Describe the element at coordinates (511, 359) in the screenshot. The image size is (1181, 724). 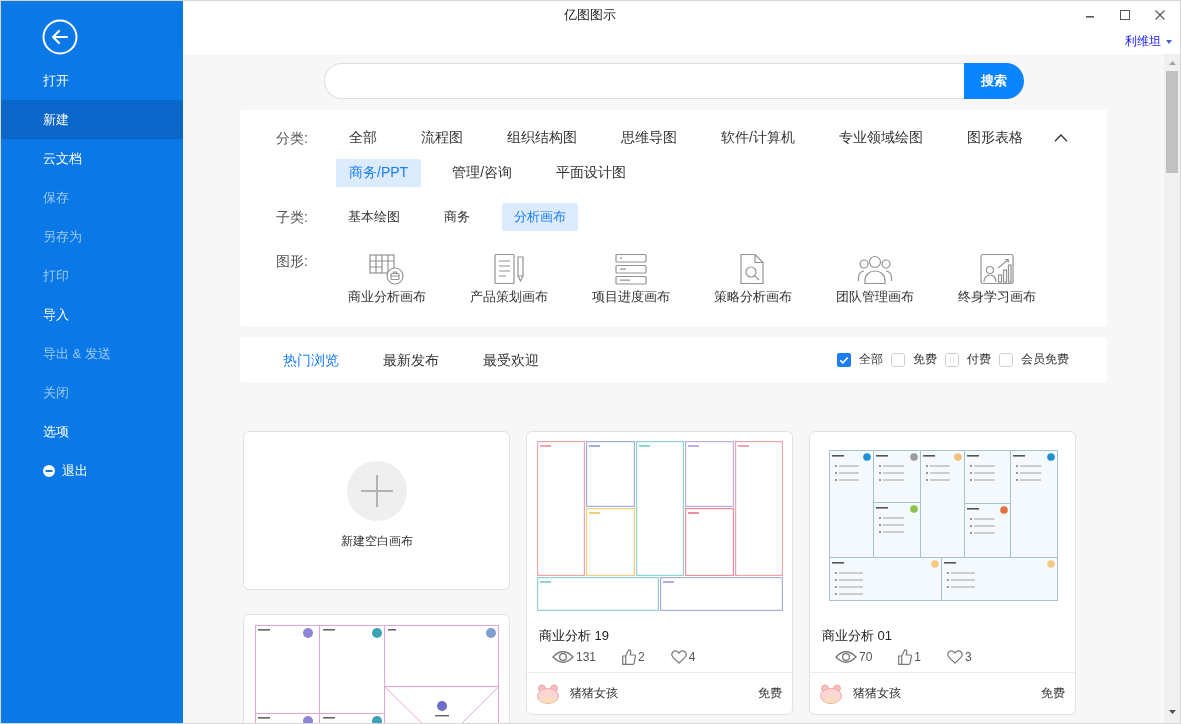
I see `sort-tab: 最受欢迎` at that location.